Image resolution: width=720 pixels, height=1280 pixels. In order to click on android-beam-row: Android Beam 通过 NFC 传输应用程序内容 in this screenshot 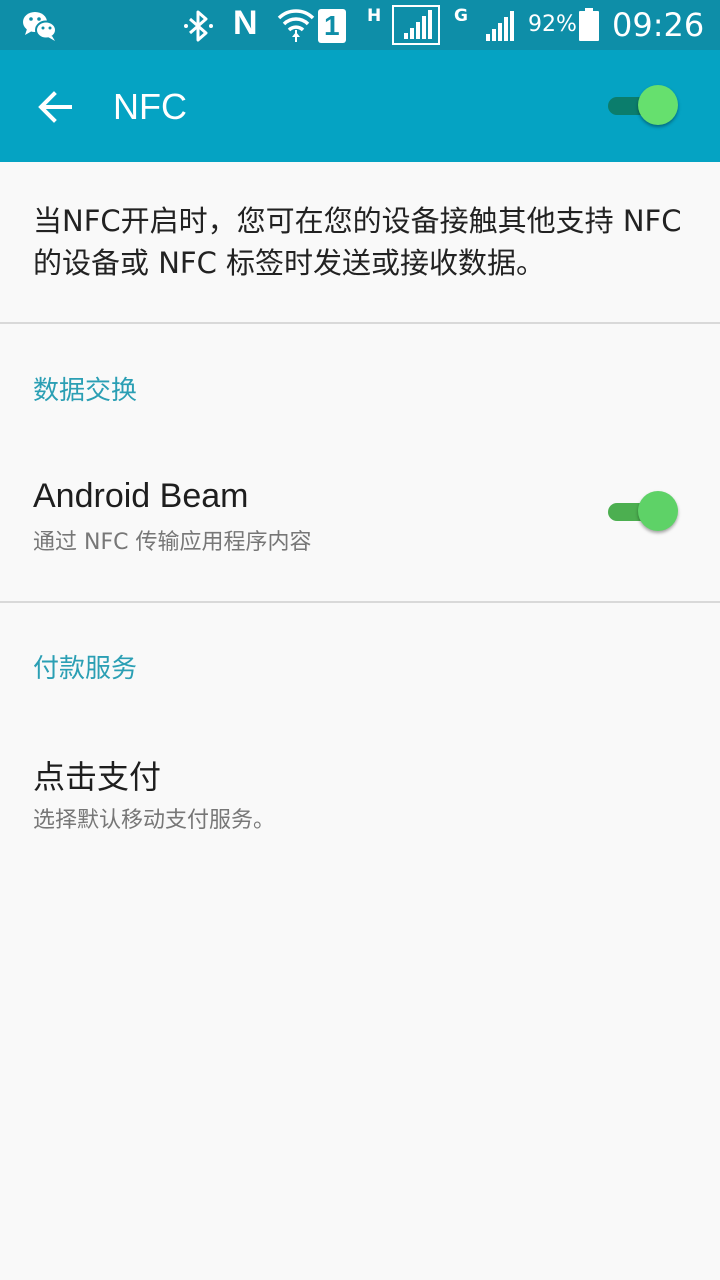, I will do `click(360, 525)`.